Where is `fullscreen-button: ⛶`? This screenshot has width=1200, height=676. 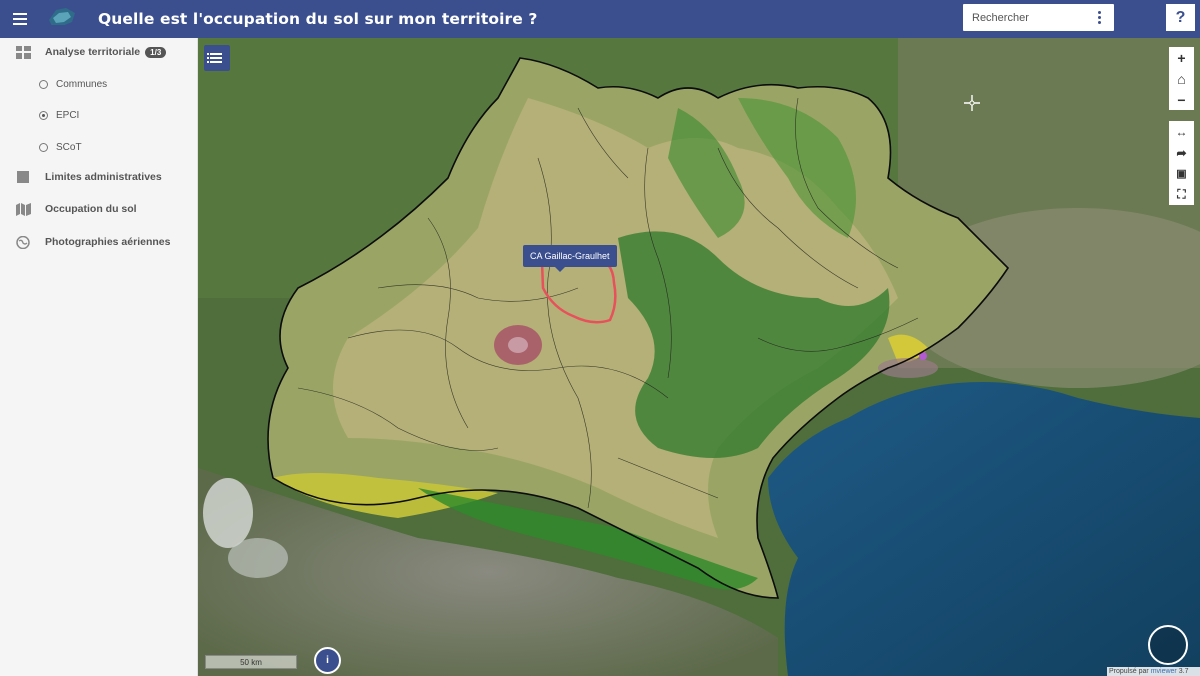
fullscreen-button: ⛶ is located at coordinates (1181, 194).